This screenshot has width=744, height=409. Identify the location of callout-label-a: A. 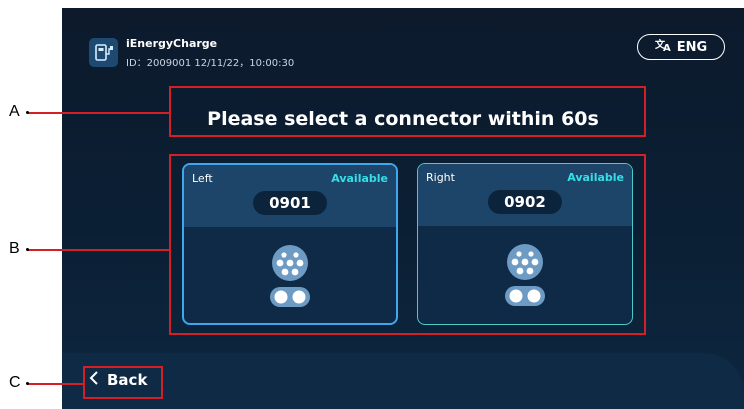
(14, 111).